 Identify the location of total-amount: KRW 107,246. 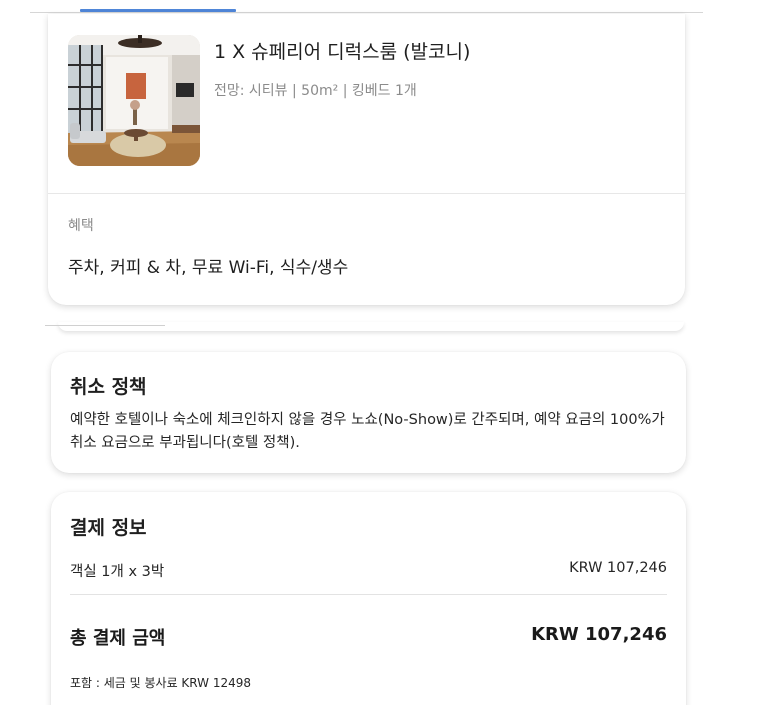
(599, 634).